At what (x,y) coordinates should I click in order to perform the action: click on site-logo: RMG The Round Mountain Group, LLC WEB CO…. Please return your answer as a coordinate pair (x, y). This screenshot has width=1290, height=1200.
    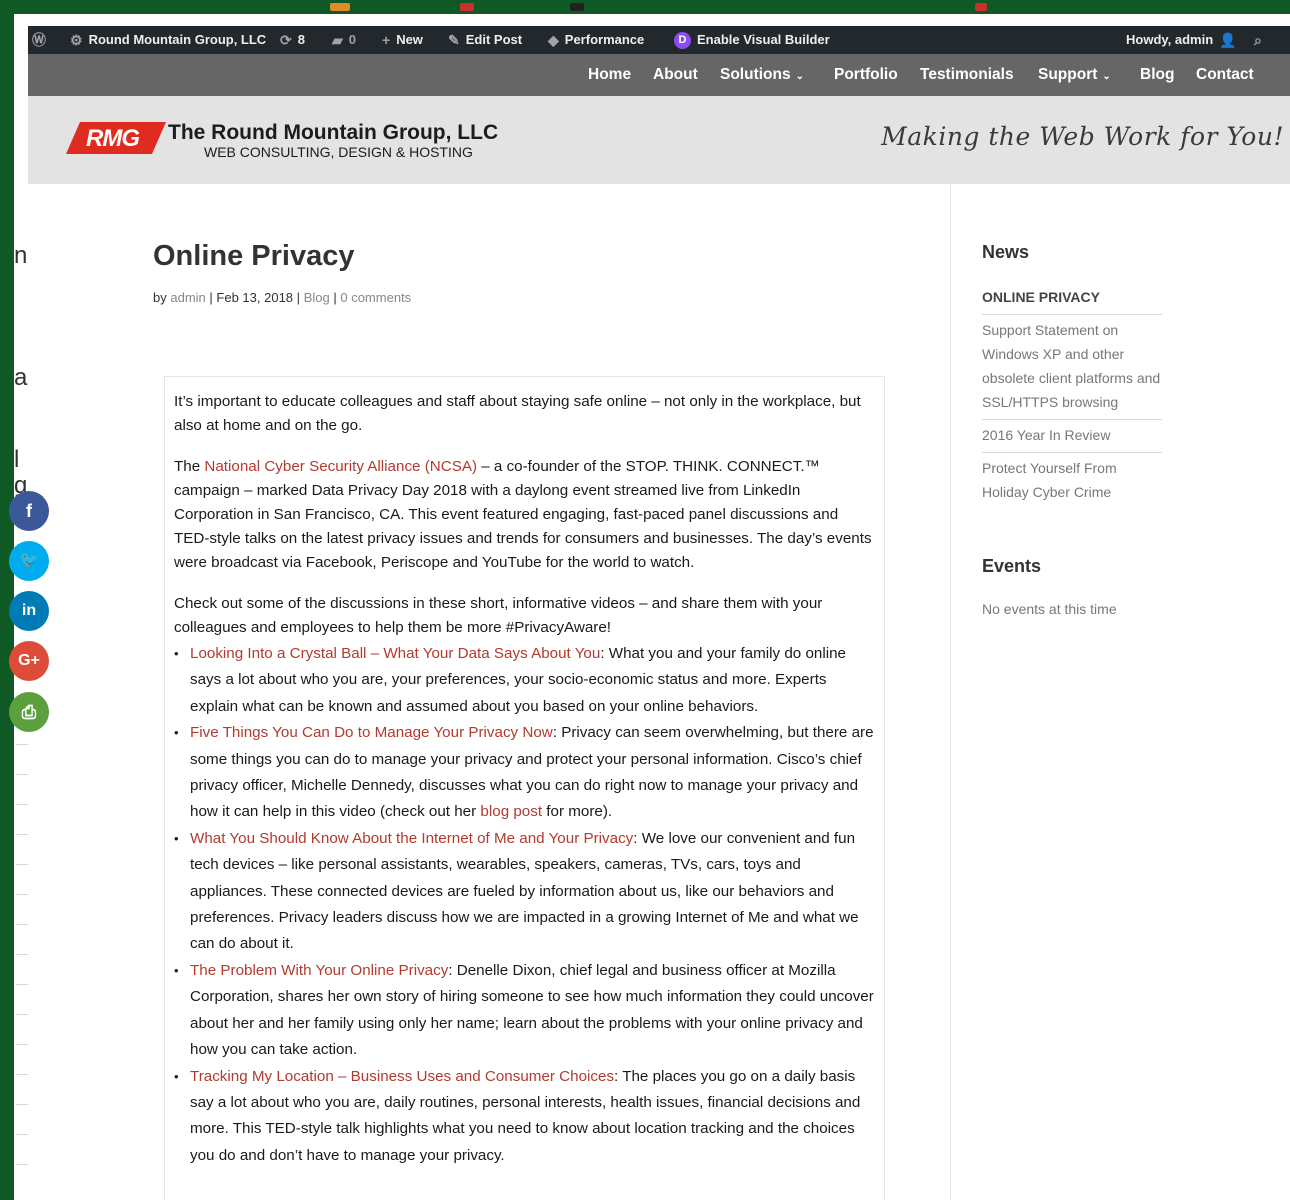
    Looking at the image, I should click on (282, 141).